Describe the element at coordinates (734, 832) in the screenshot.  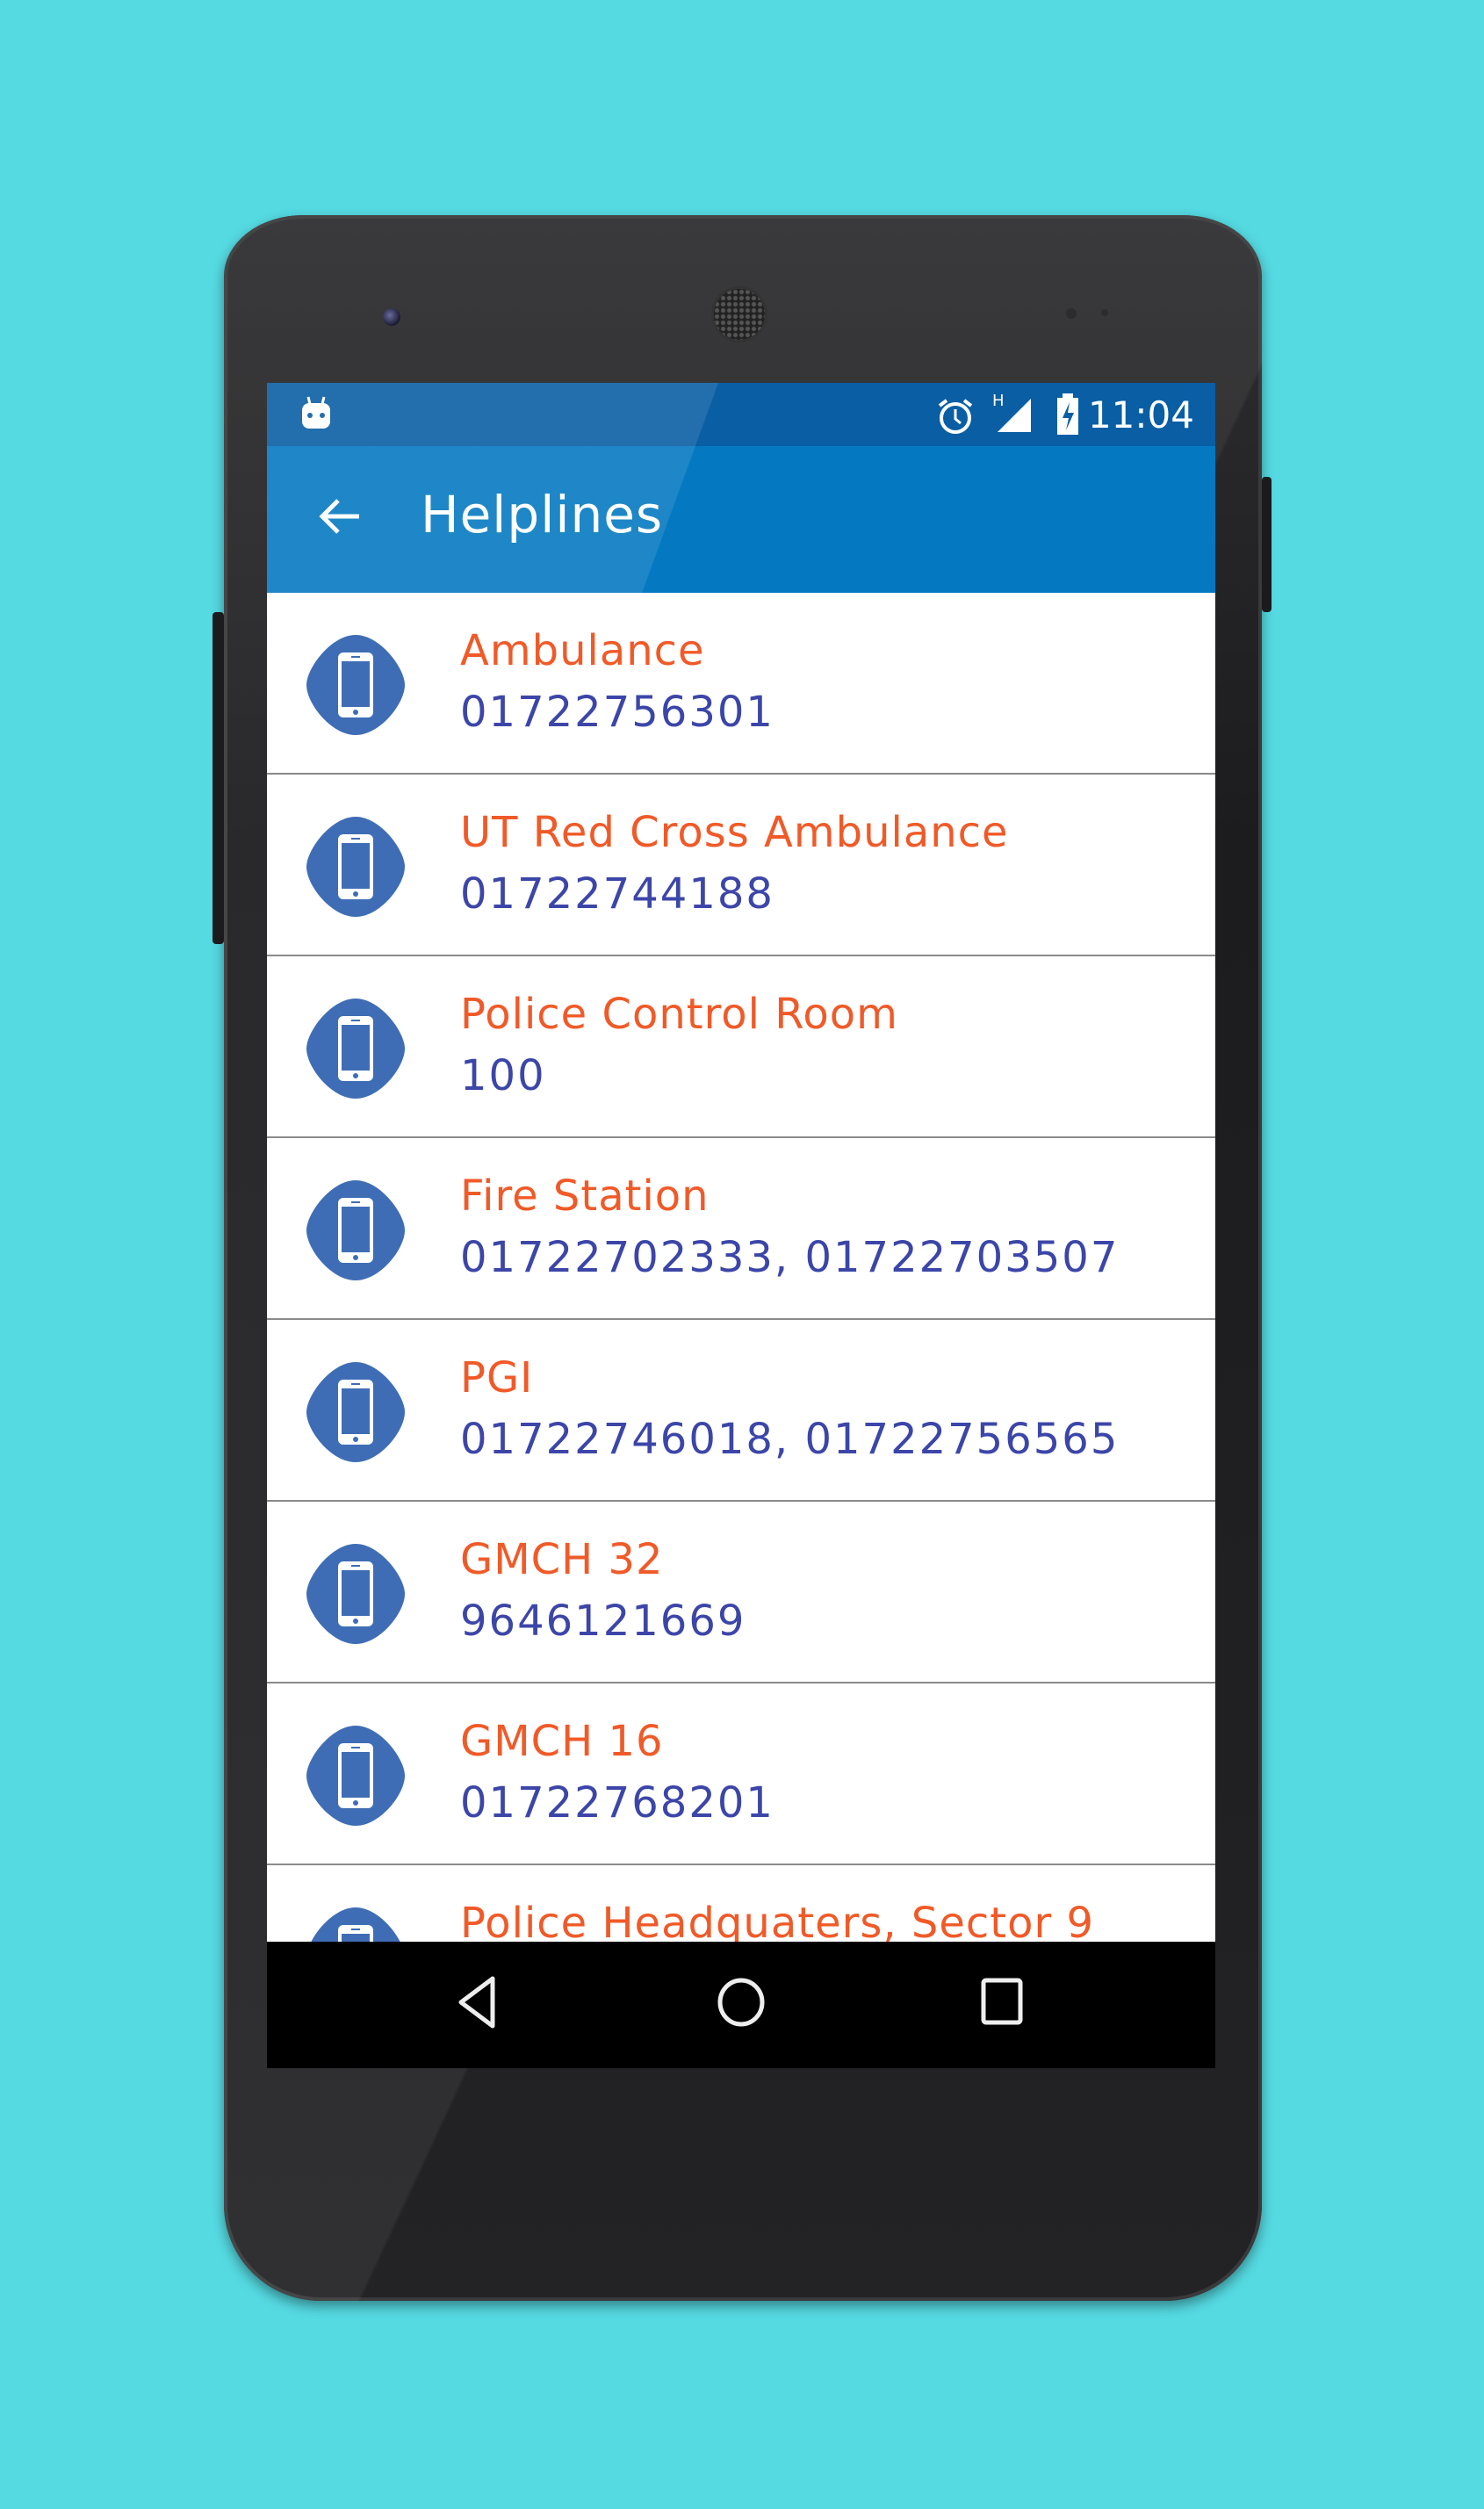
I see `helpline-name: UT Red Cross Ambulance` at that location.